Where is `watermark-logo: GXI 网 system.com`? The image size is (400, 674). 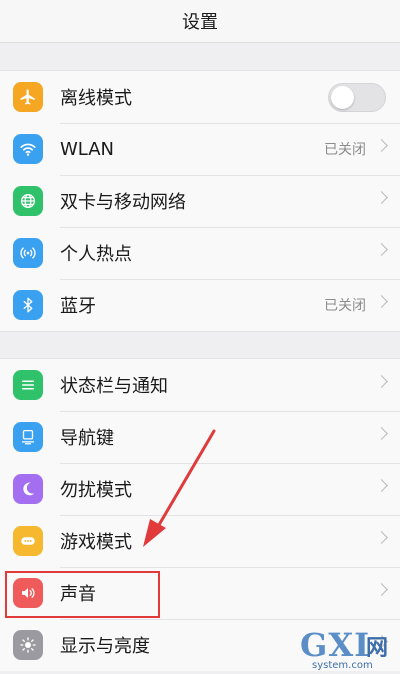 watermark-logo: GXI 网 system.com is located at coordinates (350, 650).